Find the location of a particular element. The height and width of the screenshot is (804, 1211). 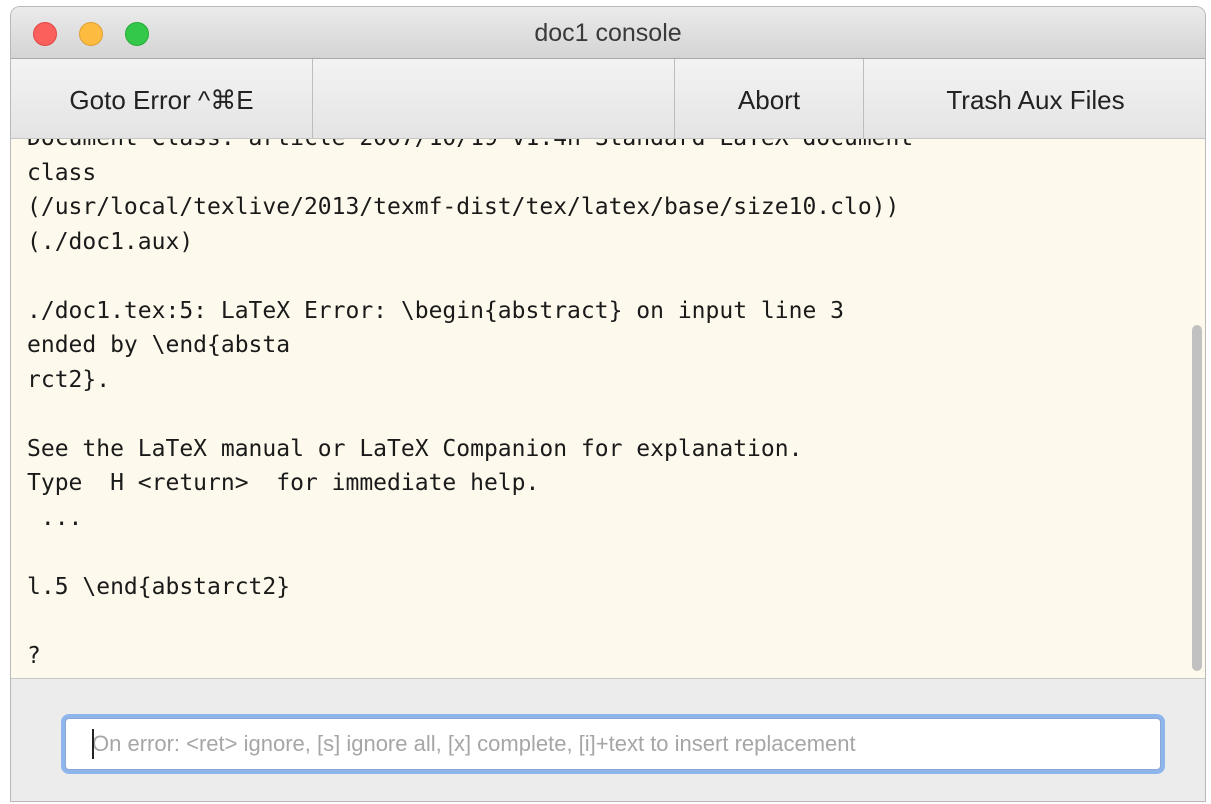

input-focus-ring is located at coordinates (613, 744).